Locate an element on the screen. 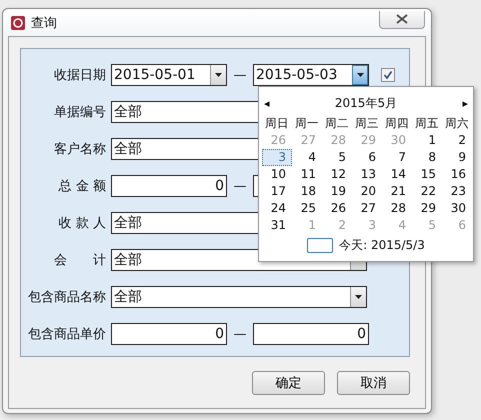 This screenshot has height=420, width=481. date-value: 2015-05-01 is located at coordinates (154, 75).